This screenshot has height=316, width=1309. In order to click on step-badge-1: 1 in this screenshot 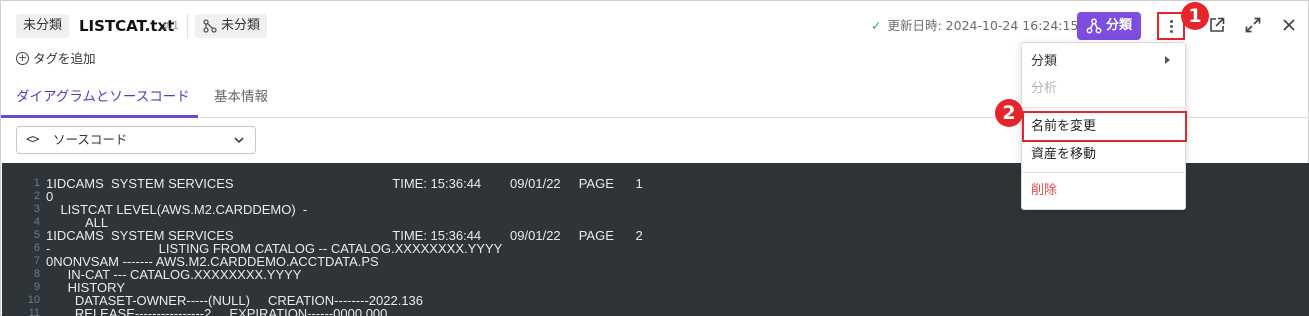, I will do `click(1195, 16)`.